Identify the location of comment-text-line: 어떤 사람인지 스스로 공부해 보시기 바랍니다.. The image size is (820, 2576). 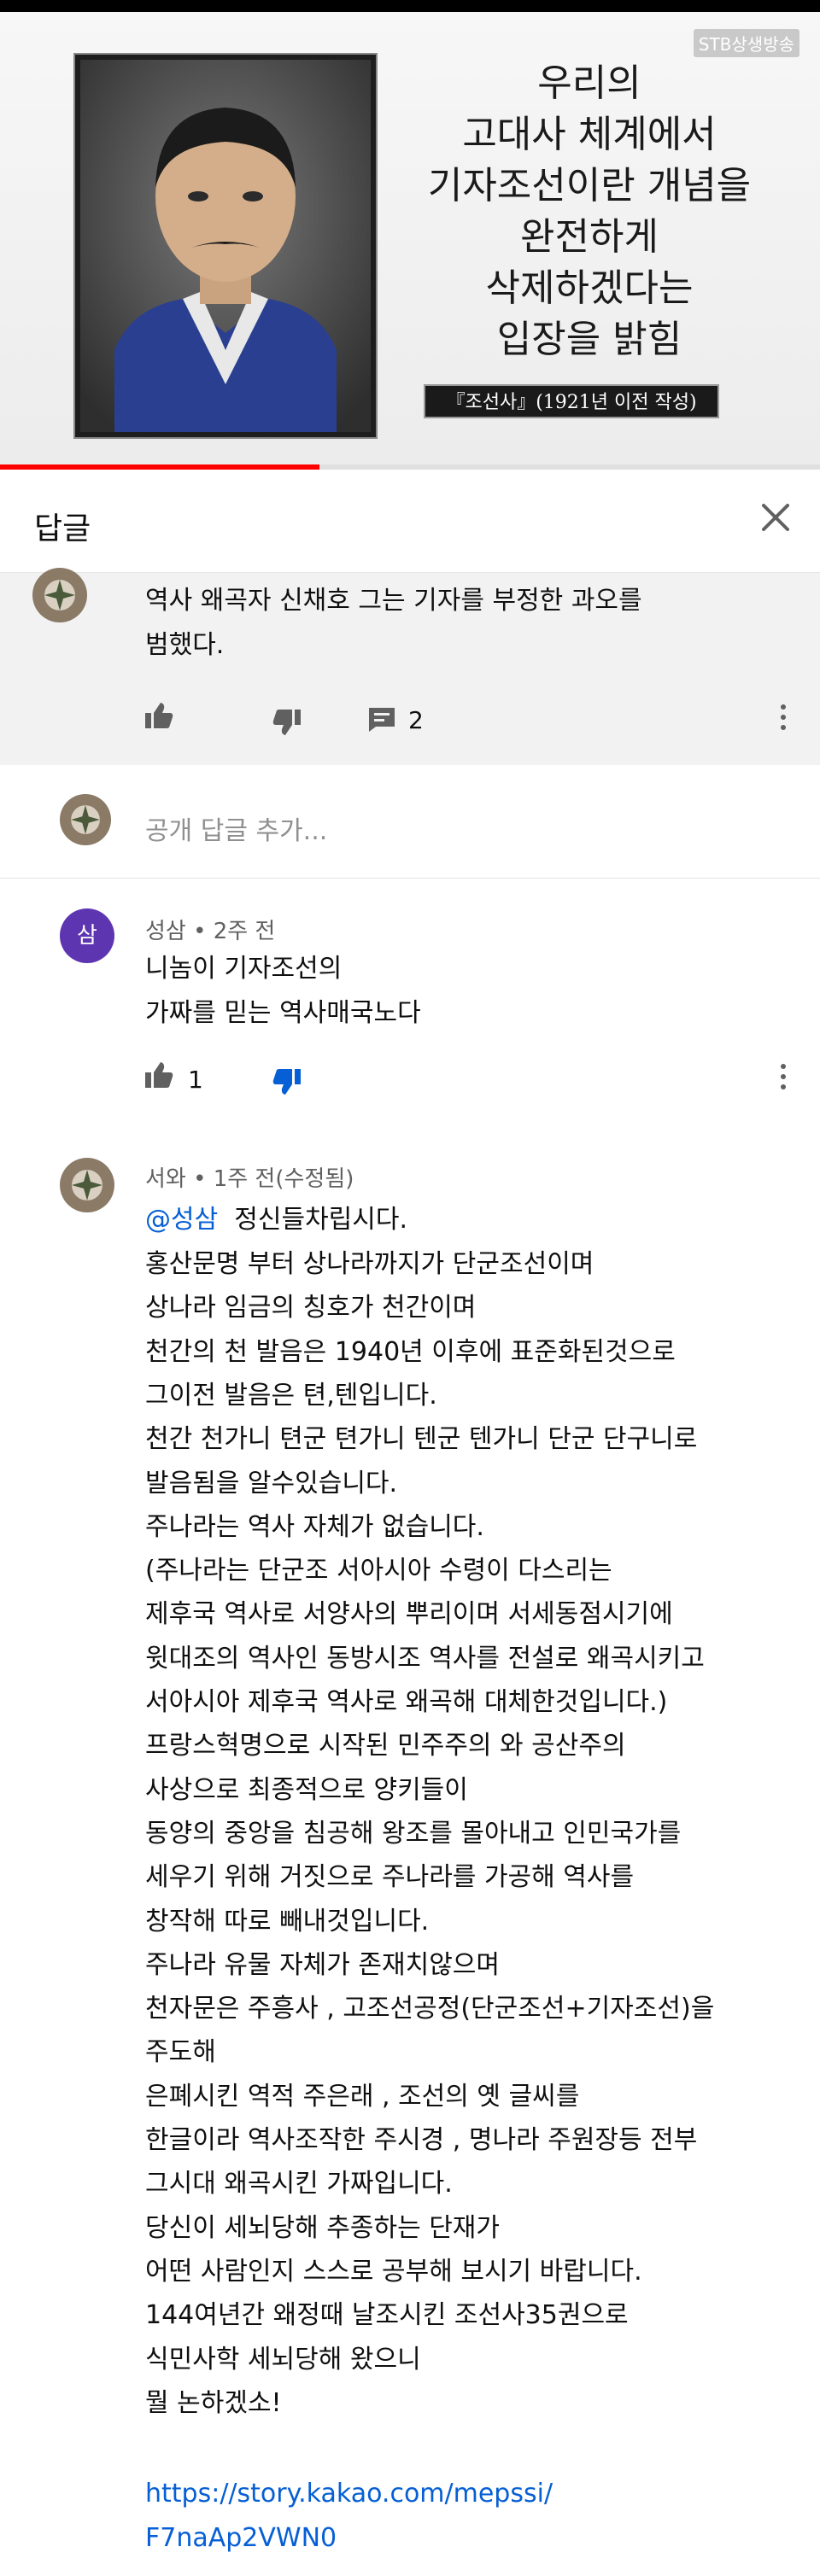
(393, 2271).